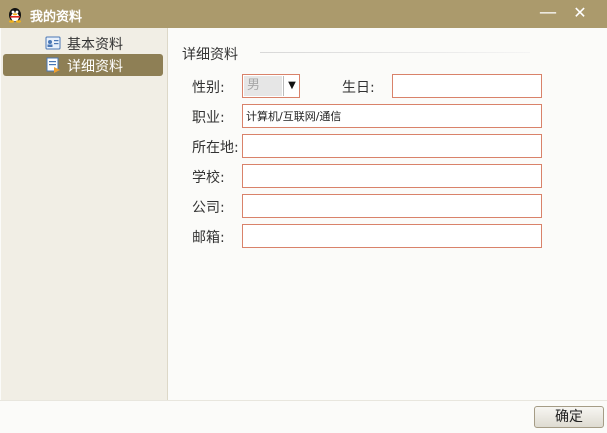  I want to click on sidebar-item-detail-info: 详细资料, so click(83, 65).